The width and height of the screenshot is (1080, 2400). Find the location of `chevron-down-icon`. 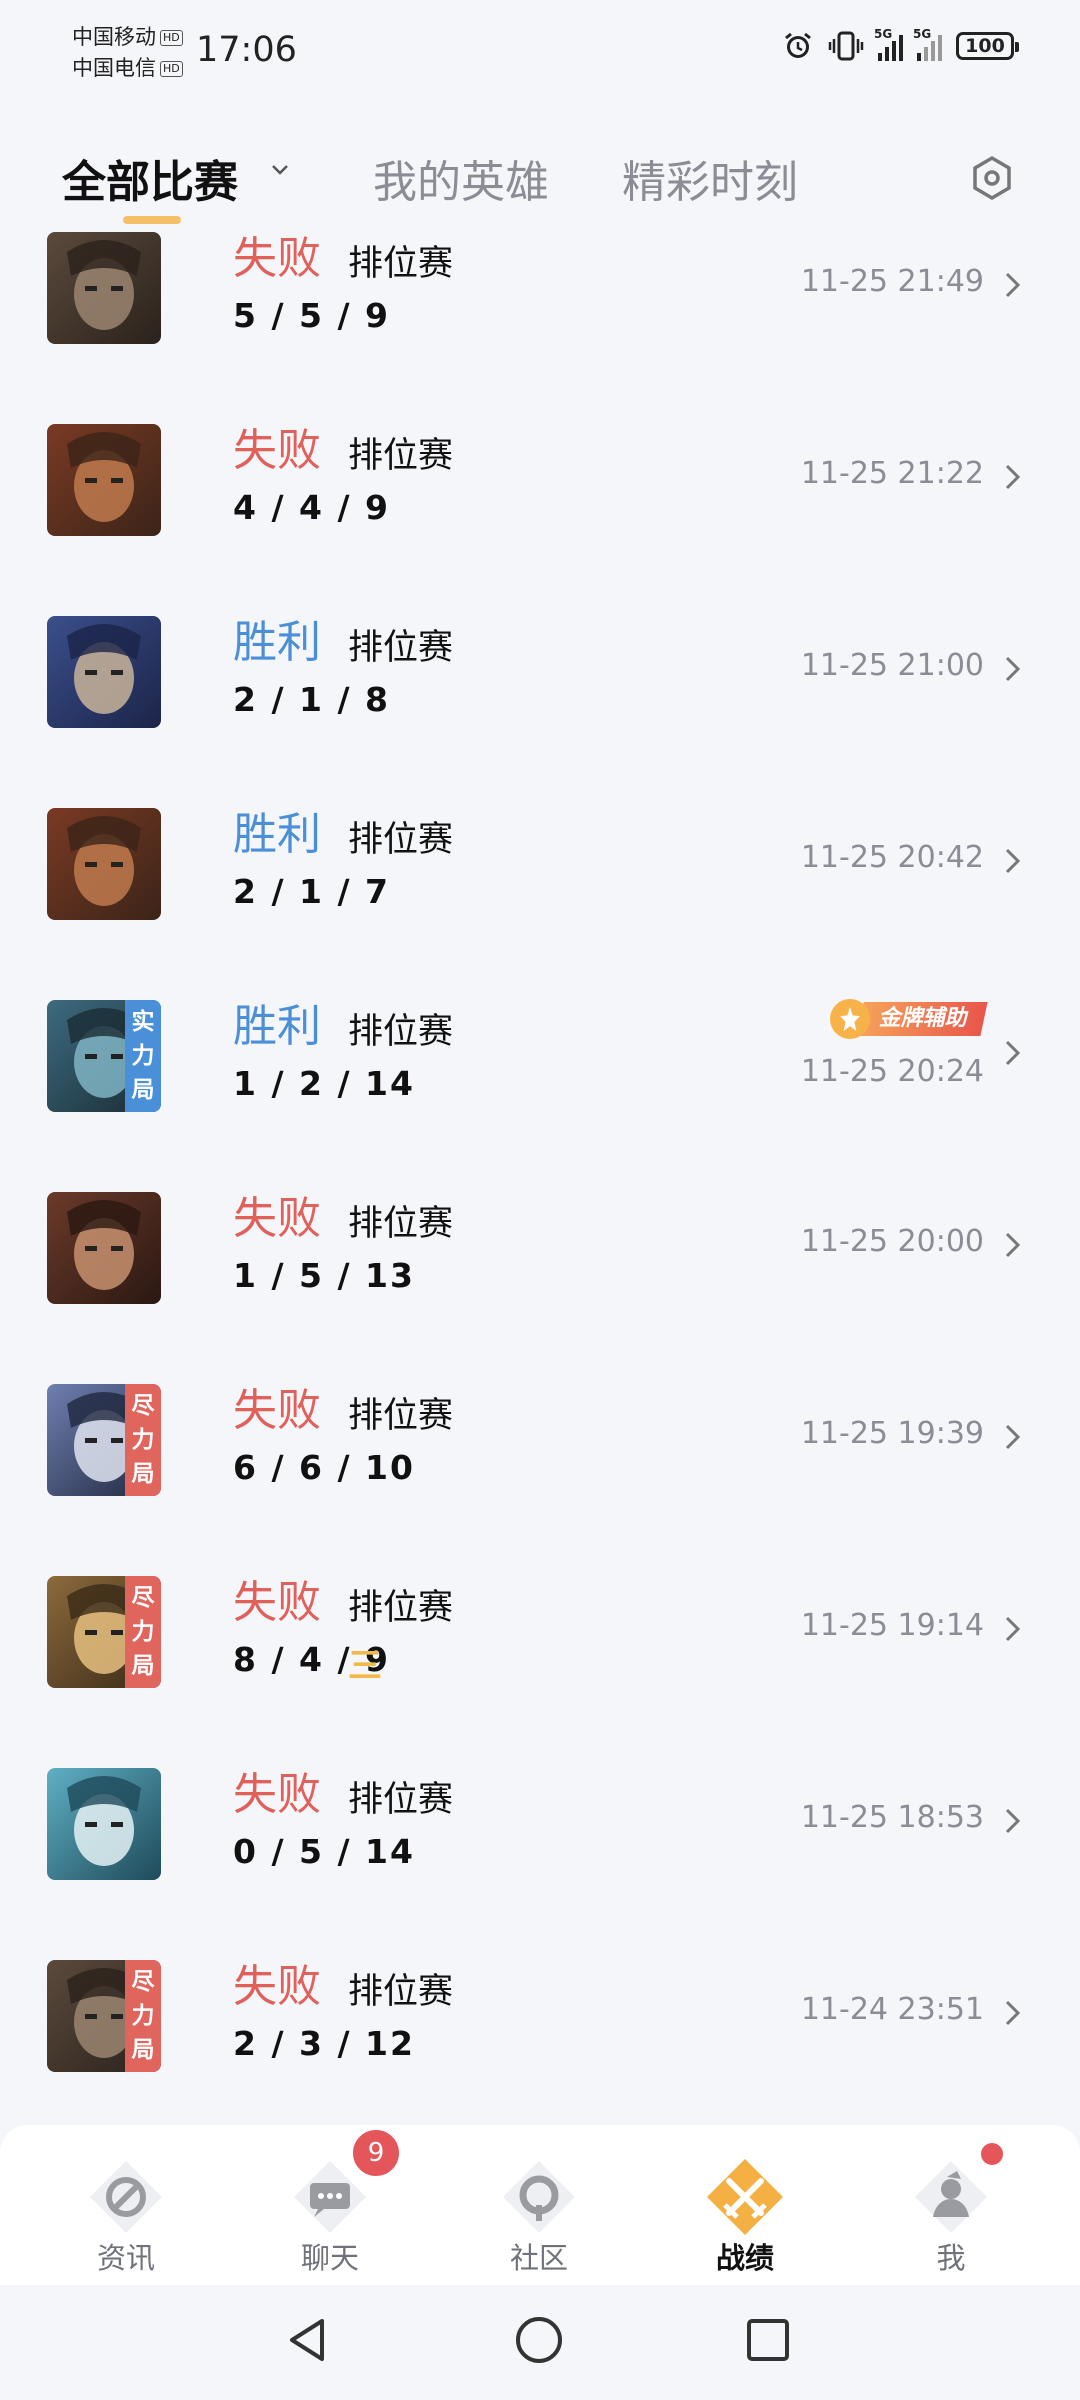

chevron-down-icon is located at coordinates (280, 170).